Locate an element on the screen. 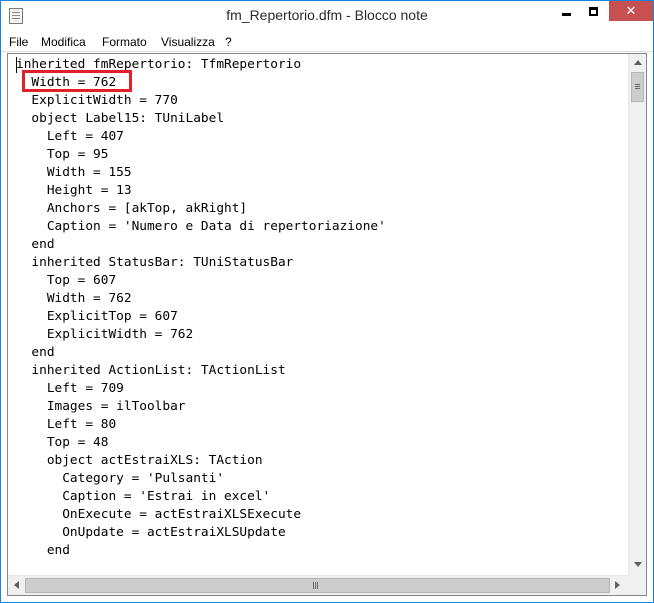 Image resolution: width=654 pixels, height=603 pixels. menu-bar: File Modifica Formato Visualizza ? is located at coordinates (327, 41).